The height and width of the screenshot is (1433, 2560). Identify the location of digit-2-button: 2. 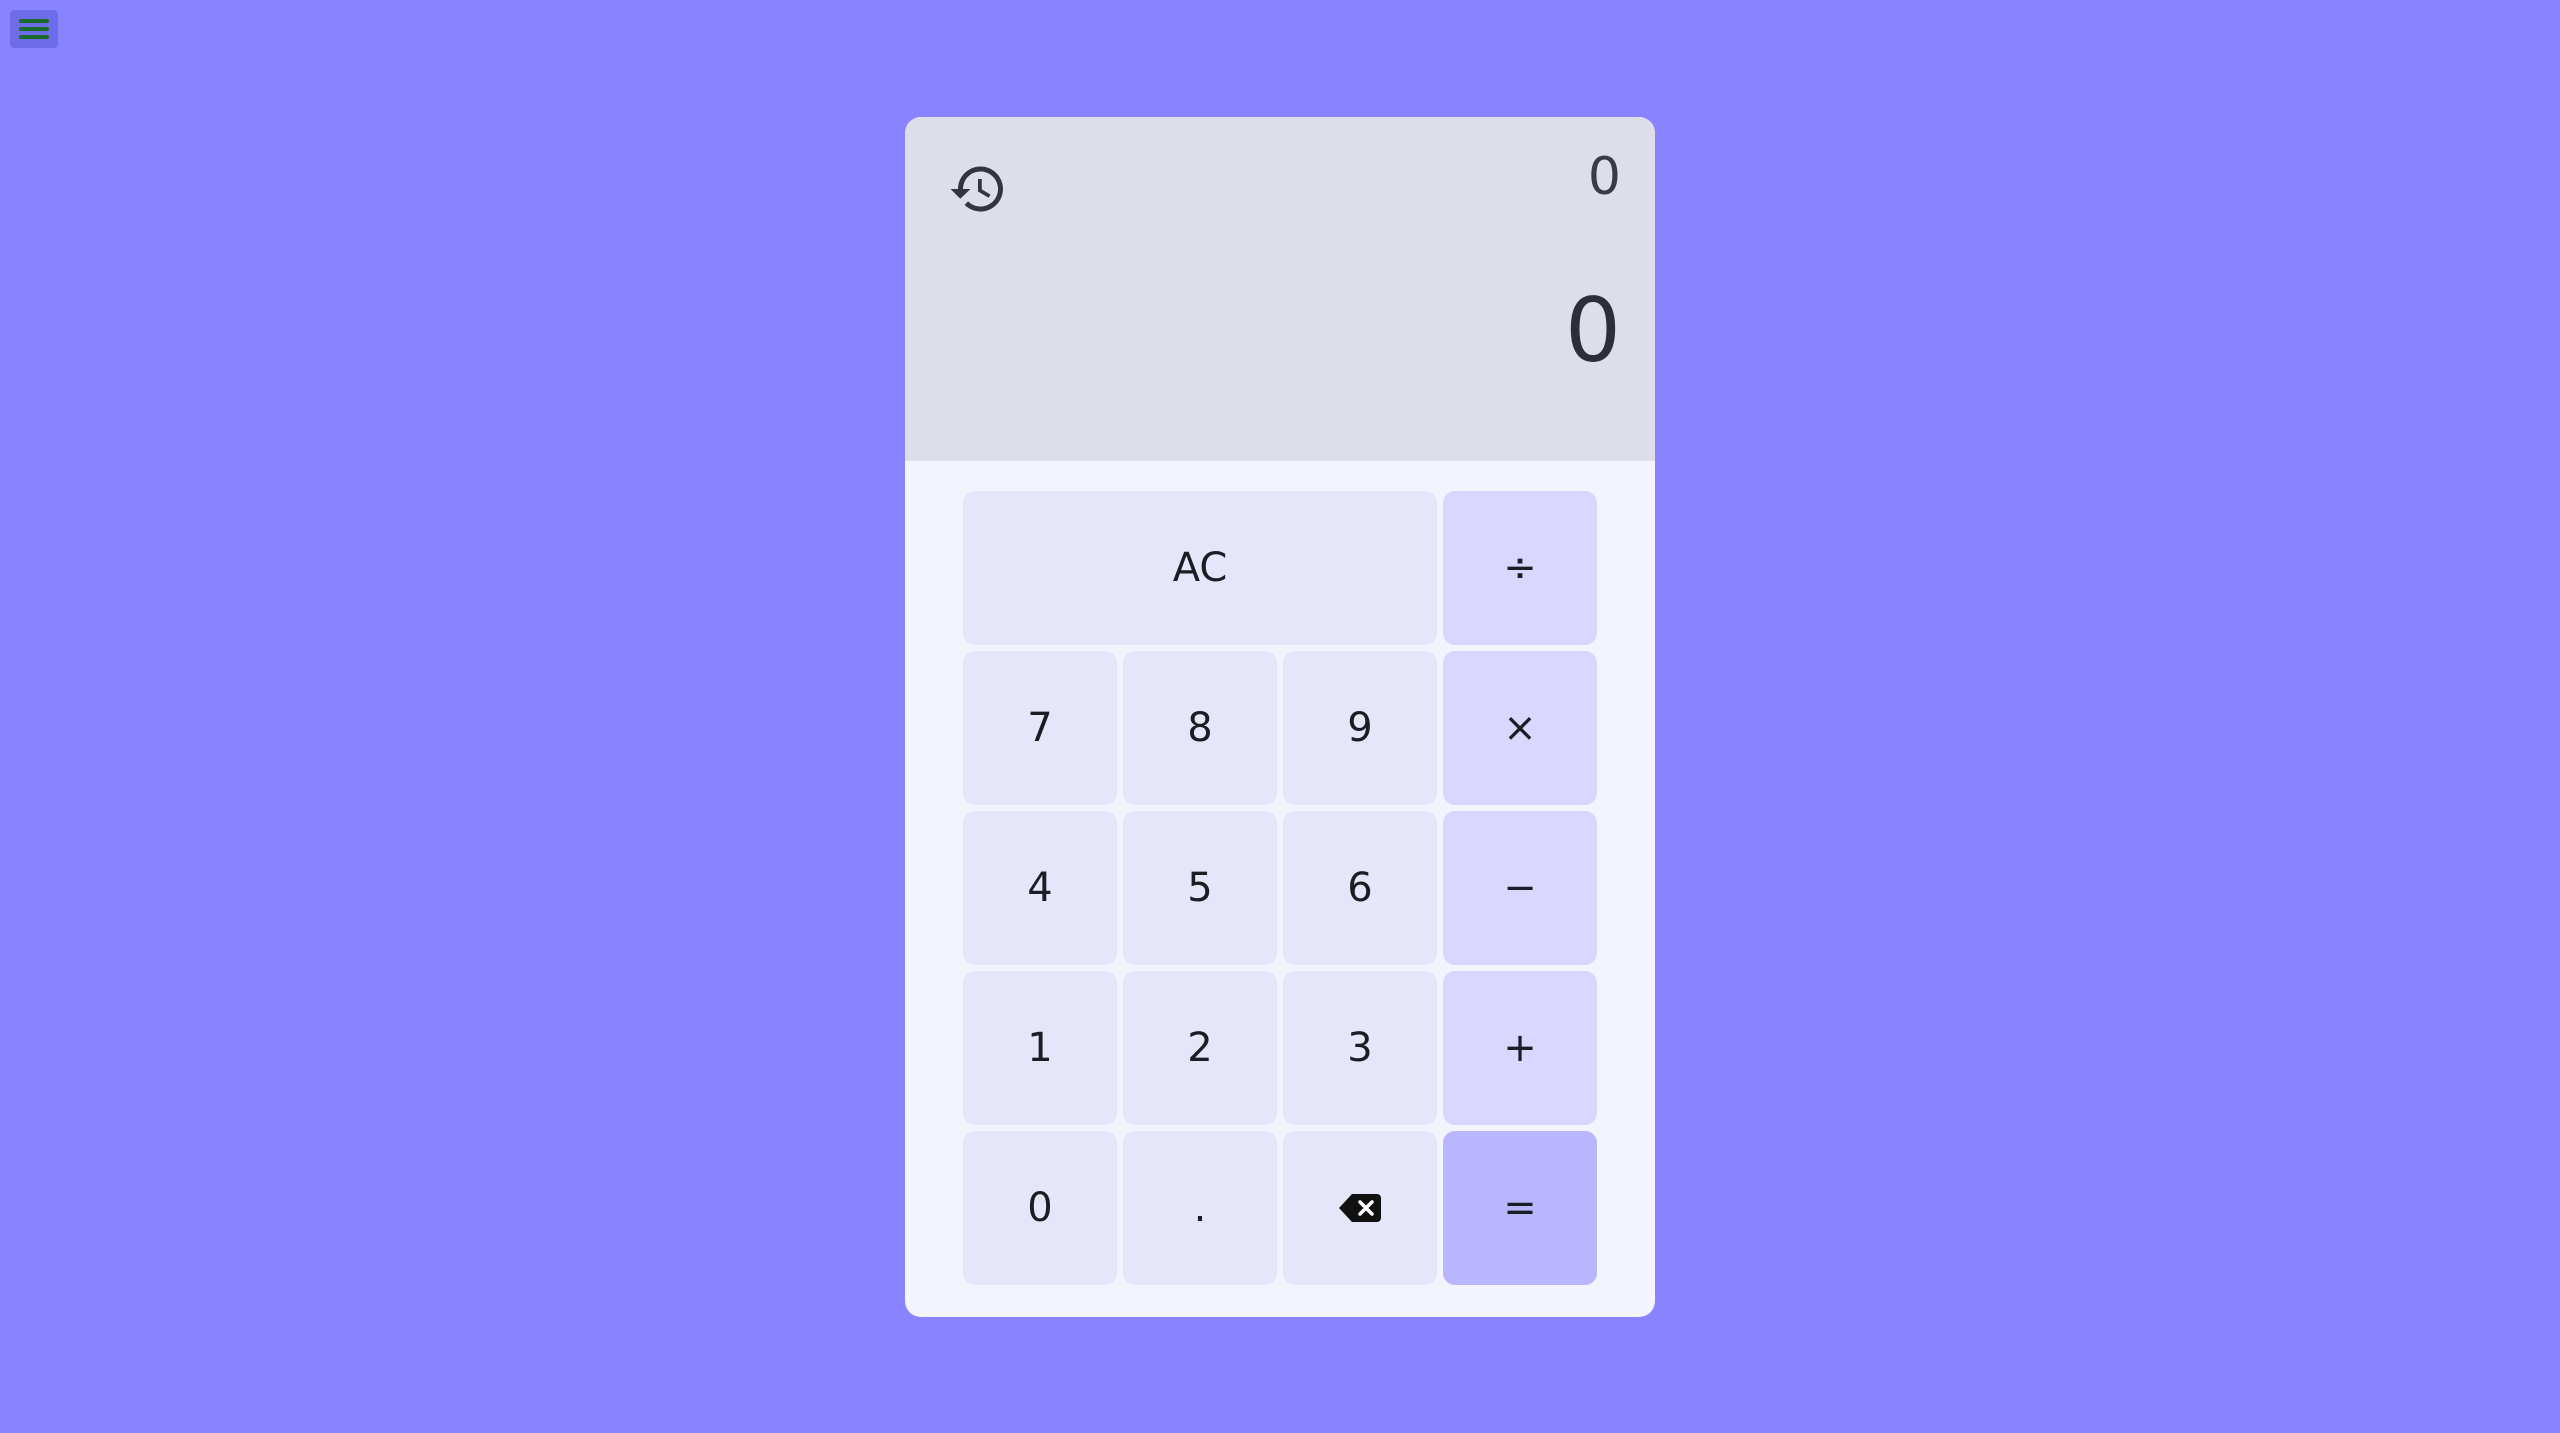
(1200, 1048).